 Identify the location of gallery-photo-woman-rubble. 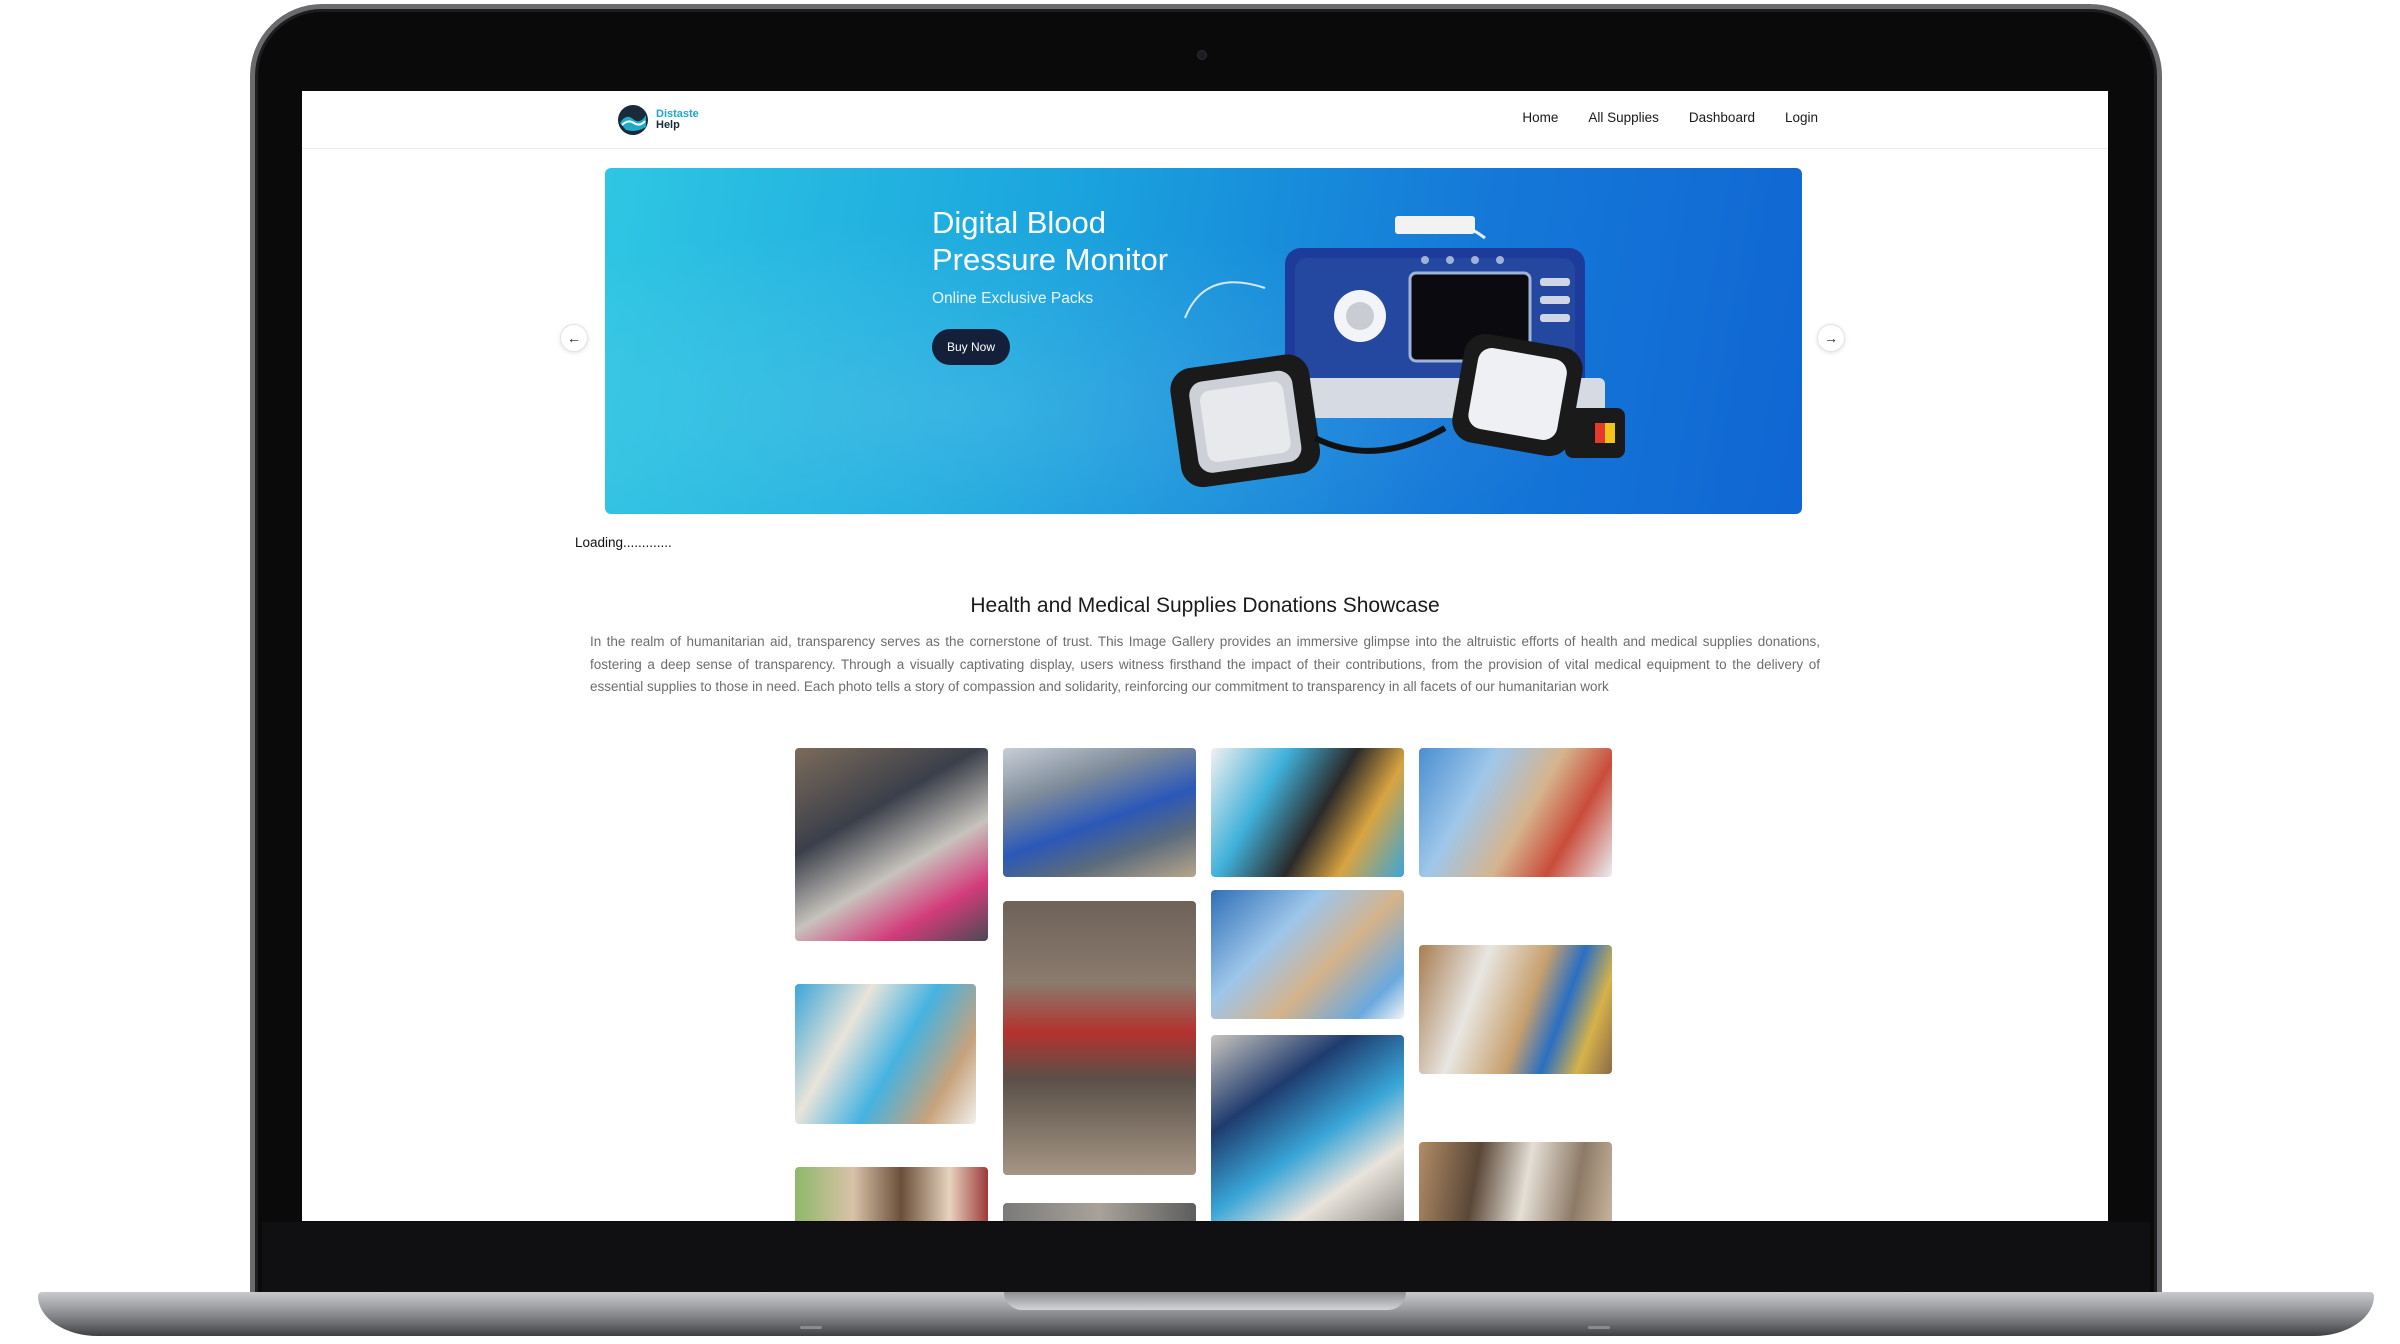
(1099, 1038).